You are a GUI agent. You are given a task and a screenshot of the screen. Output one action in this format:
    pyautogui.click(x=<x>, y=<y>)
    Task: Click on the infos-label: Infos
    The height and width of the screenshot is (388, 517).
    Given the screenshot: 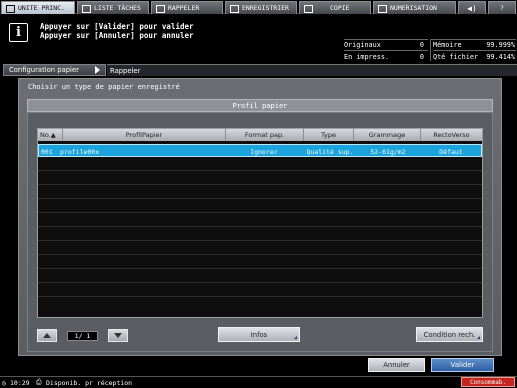 What is the action you would take?
    pyautogui.click(x=259, y=334)
    